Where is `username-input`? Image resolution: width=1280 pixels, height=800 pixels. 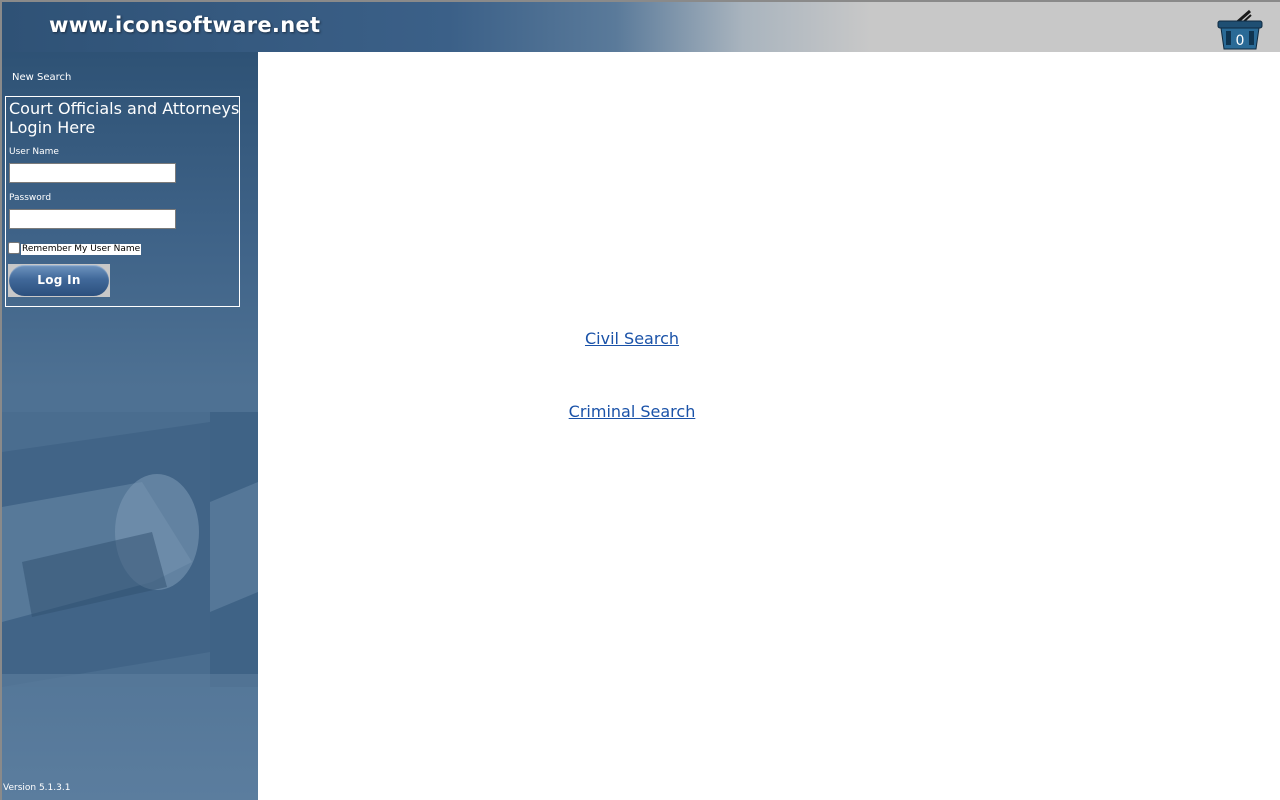
username-input is located at coordinates (92, 173).